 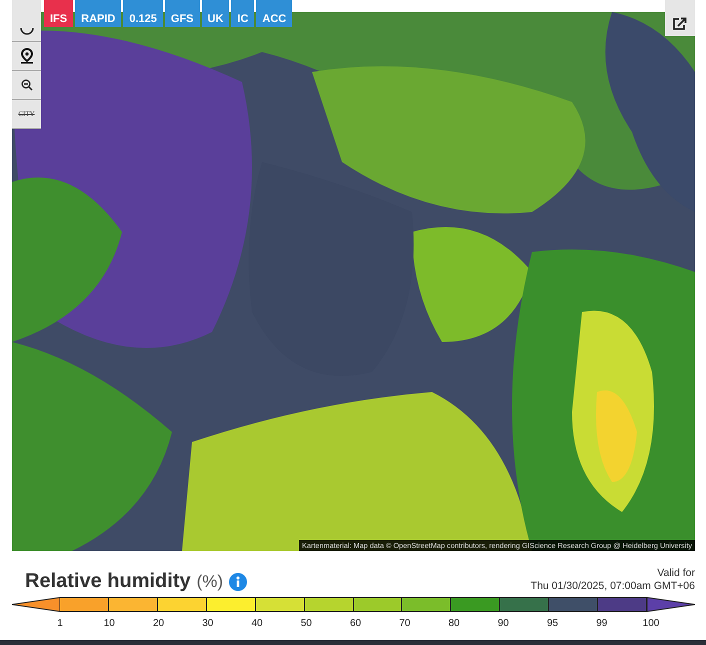 What do you see at coordinates (108, 581) in the screenshot?
I see `legend-title: Relative humidity` at bounding box center [108, 581].